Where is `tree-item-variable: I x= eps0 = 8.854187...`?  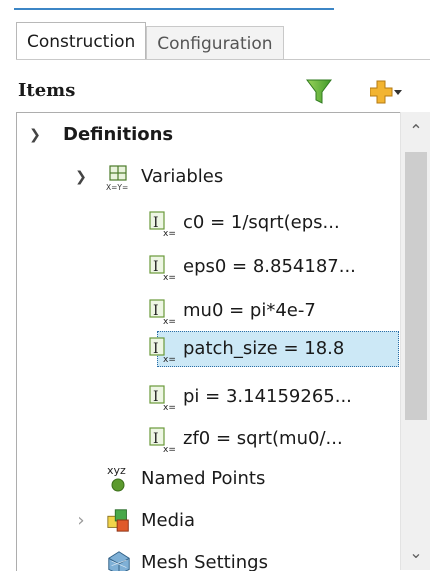 tree-item-variable: I x= eps0 = 8.854187... is located at coordinates (207, 267).